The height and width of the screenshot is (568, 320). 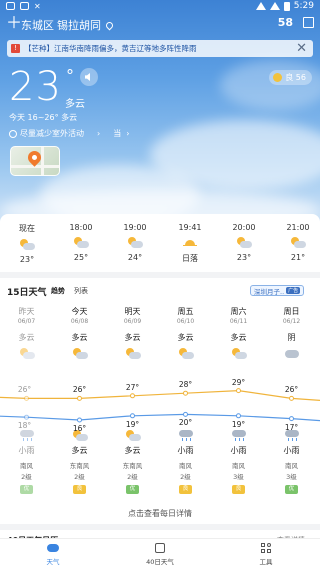 What do you see at coordinates (132, 333) in the screenshot?
I see `forecast-day: 明天 06/09 多云` at bounding box center [132, 333].